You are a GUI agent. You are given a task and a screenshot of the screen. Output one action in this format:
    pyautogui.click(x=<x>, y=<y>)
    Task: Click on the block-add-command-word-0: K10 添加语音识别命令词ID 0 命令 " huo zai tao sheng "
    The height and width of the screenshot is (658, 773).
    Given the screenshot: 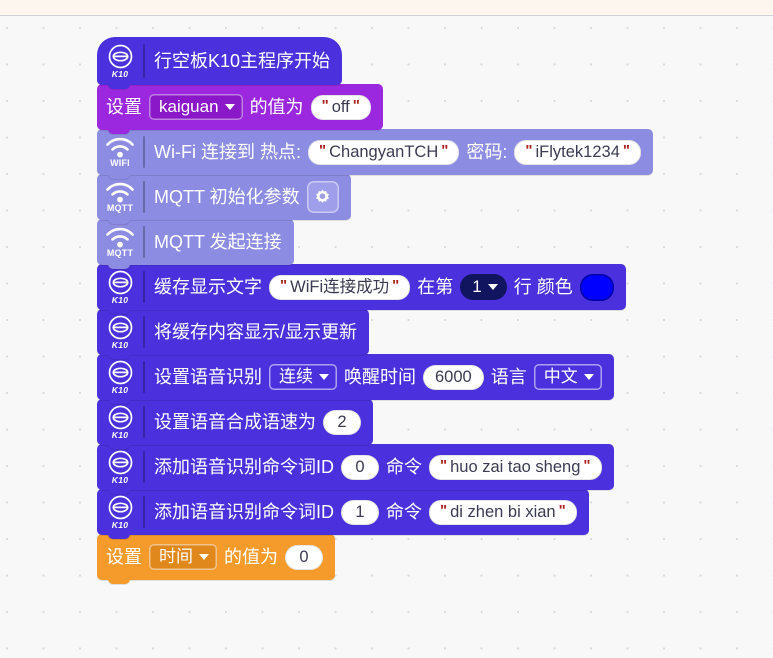 What is the action you would take?
    pyautogui.click(x=355, y=468)
    